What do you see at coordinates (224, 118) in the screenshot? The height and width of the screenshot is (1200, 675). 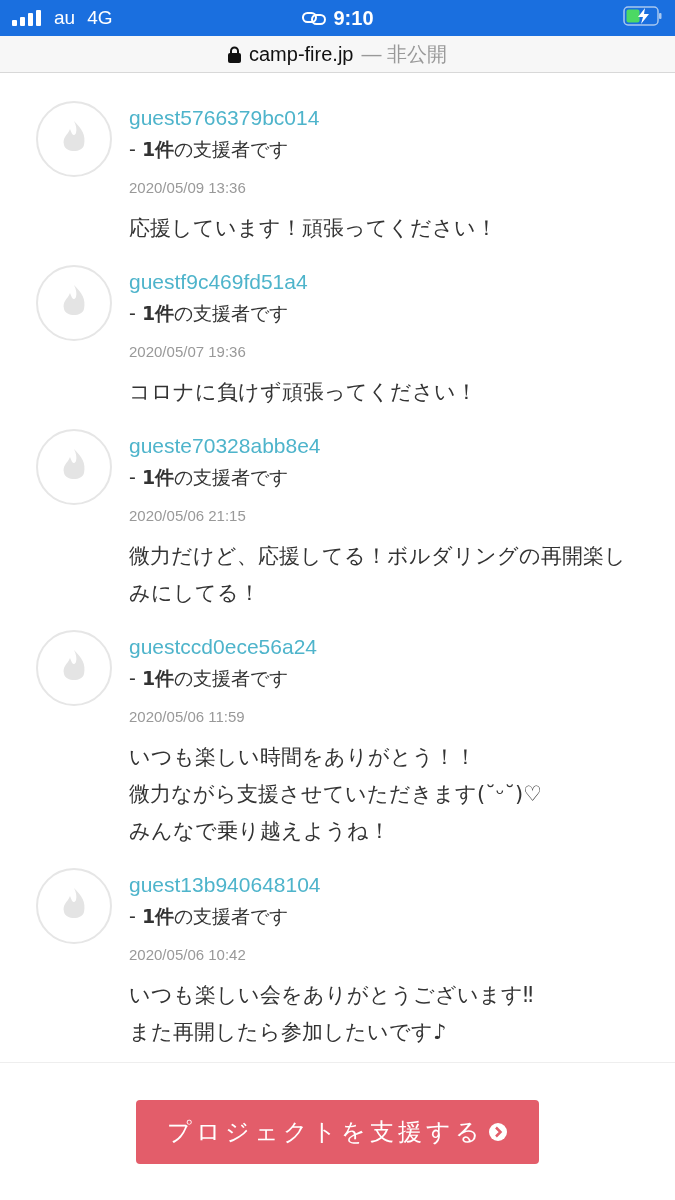 I see `username-link: guest5766379bc014` at bounding box center [224, 118].